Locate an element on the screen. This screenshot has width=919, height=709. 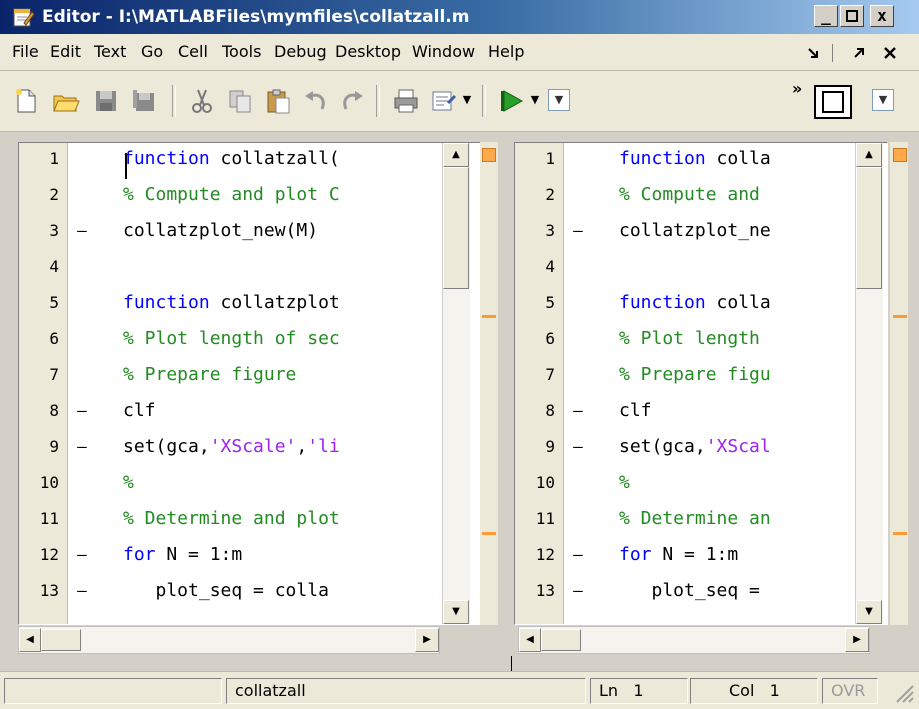
find-icon is located at coordinates (444, 101).